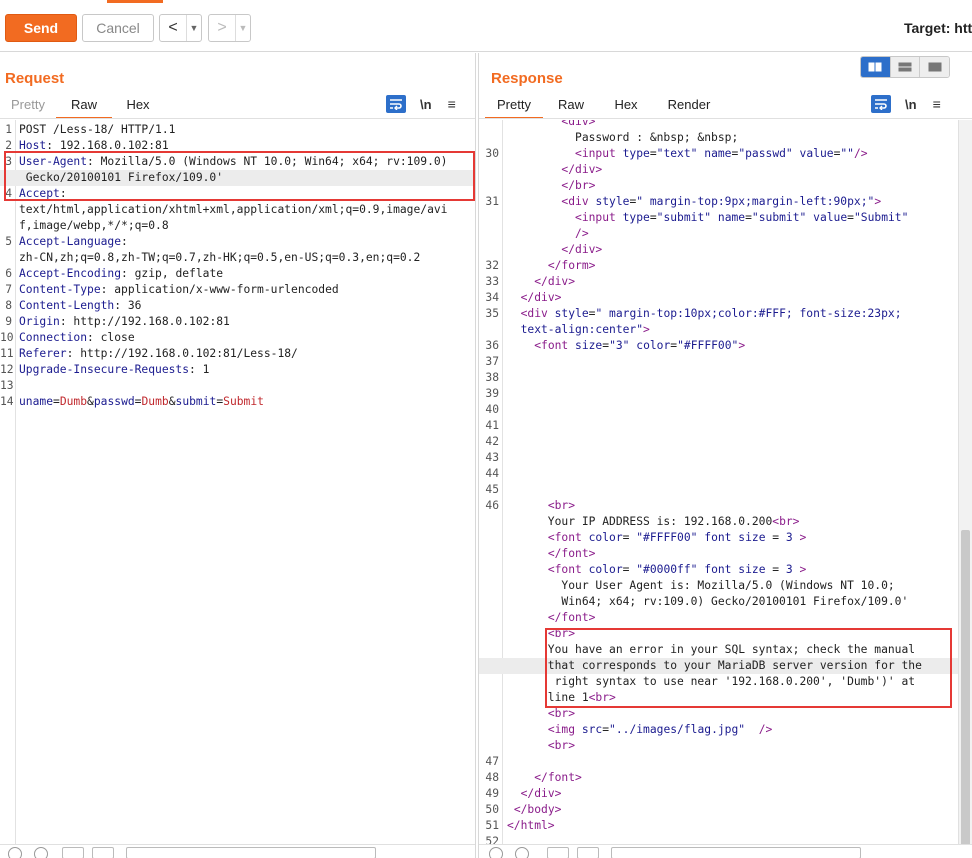 The height and width of the screenshot is (858, 972). Describe the element at coordinates (237, 194) in the screenshot. I see `request-code-line: 4 Accept:` at that location.